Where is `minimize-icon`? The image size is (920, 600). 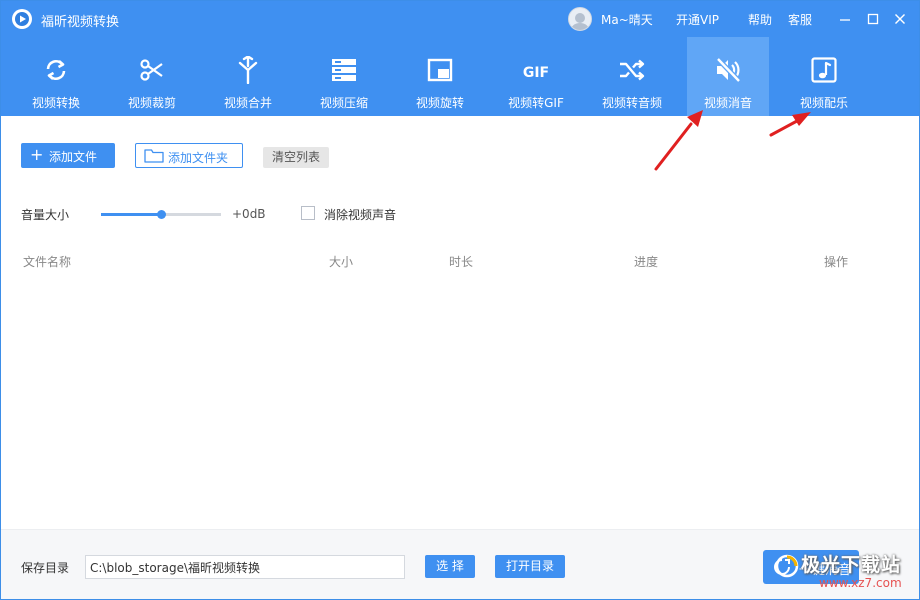
minimize-icon is located at coordinates (845, 19).